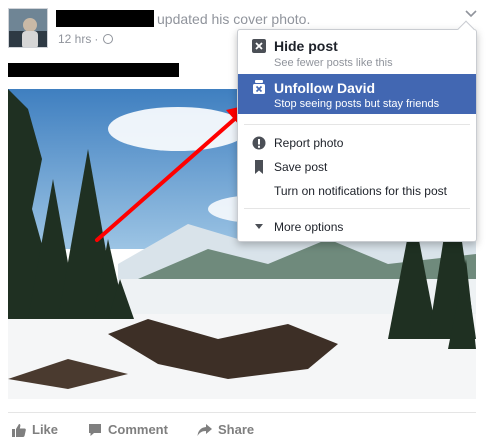 This screenshot has height=442, width=488. What do you see at coordinates (204, 429) in the screenshot?
I see `share-icon` at bounding box center [204, 429].